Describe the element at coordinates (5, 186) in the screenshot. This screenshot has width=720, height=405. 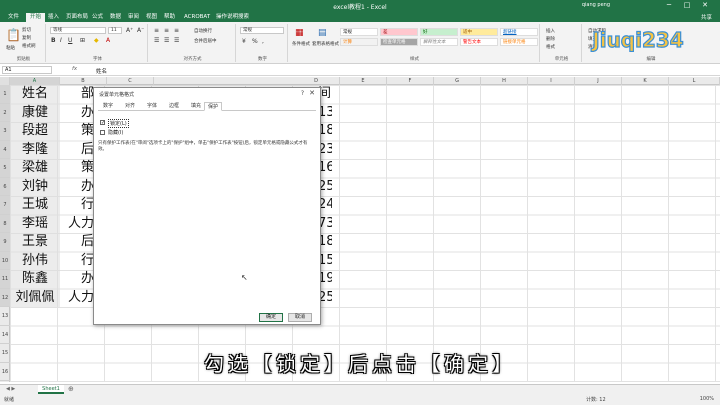
I see `row-header: 6` at that location.